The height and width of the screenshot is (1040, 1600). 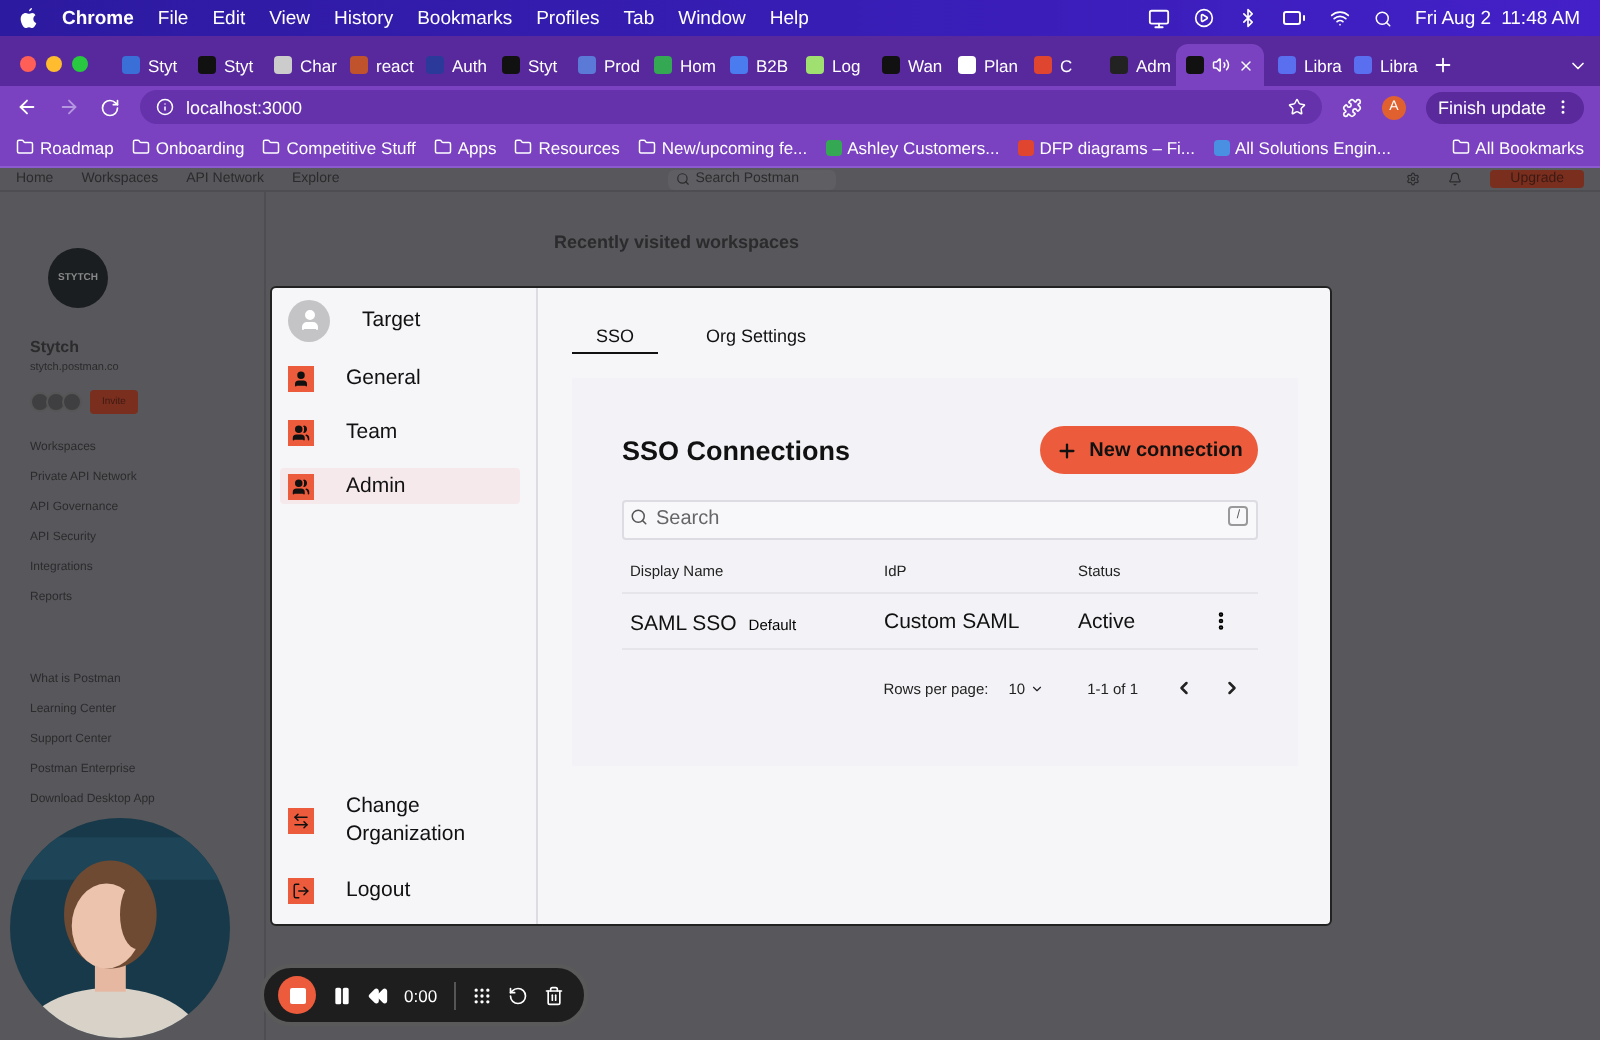 I want to click on connection-name: SAML SSO, so click(x=683, y=623).